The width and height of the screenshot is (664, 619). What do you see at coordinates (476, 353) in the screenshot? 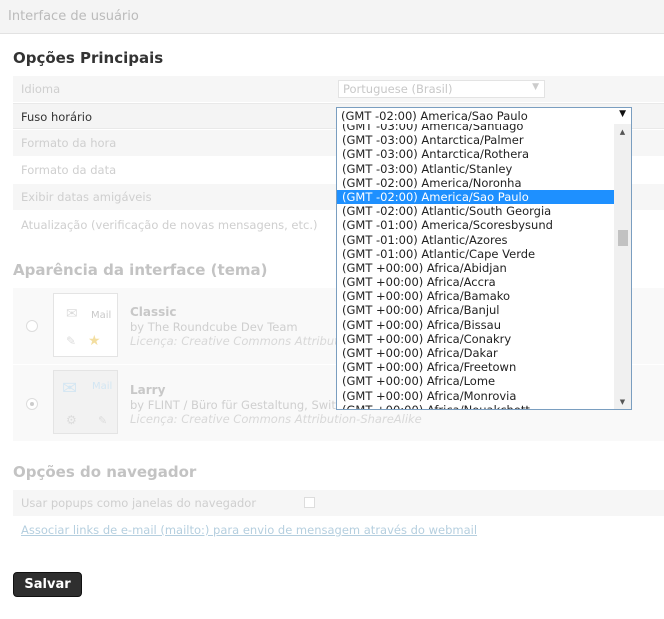
I see `timezone-option: (GMT +00:00) Africa/Dakar` at bounding box center [476, 353].